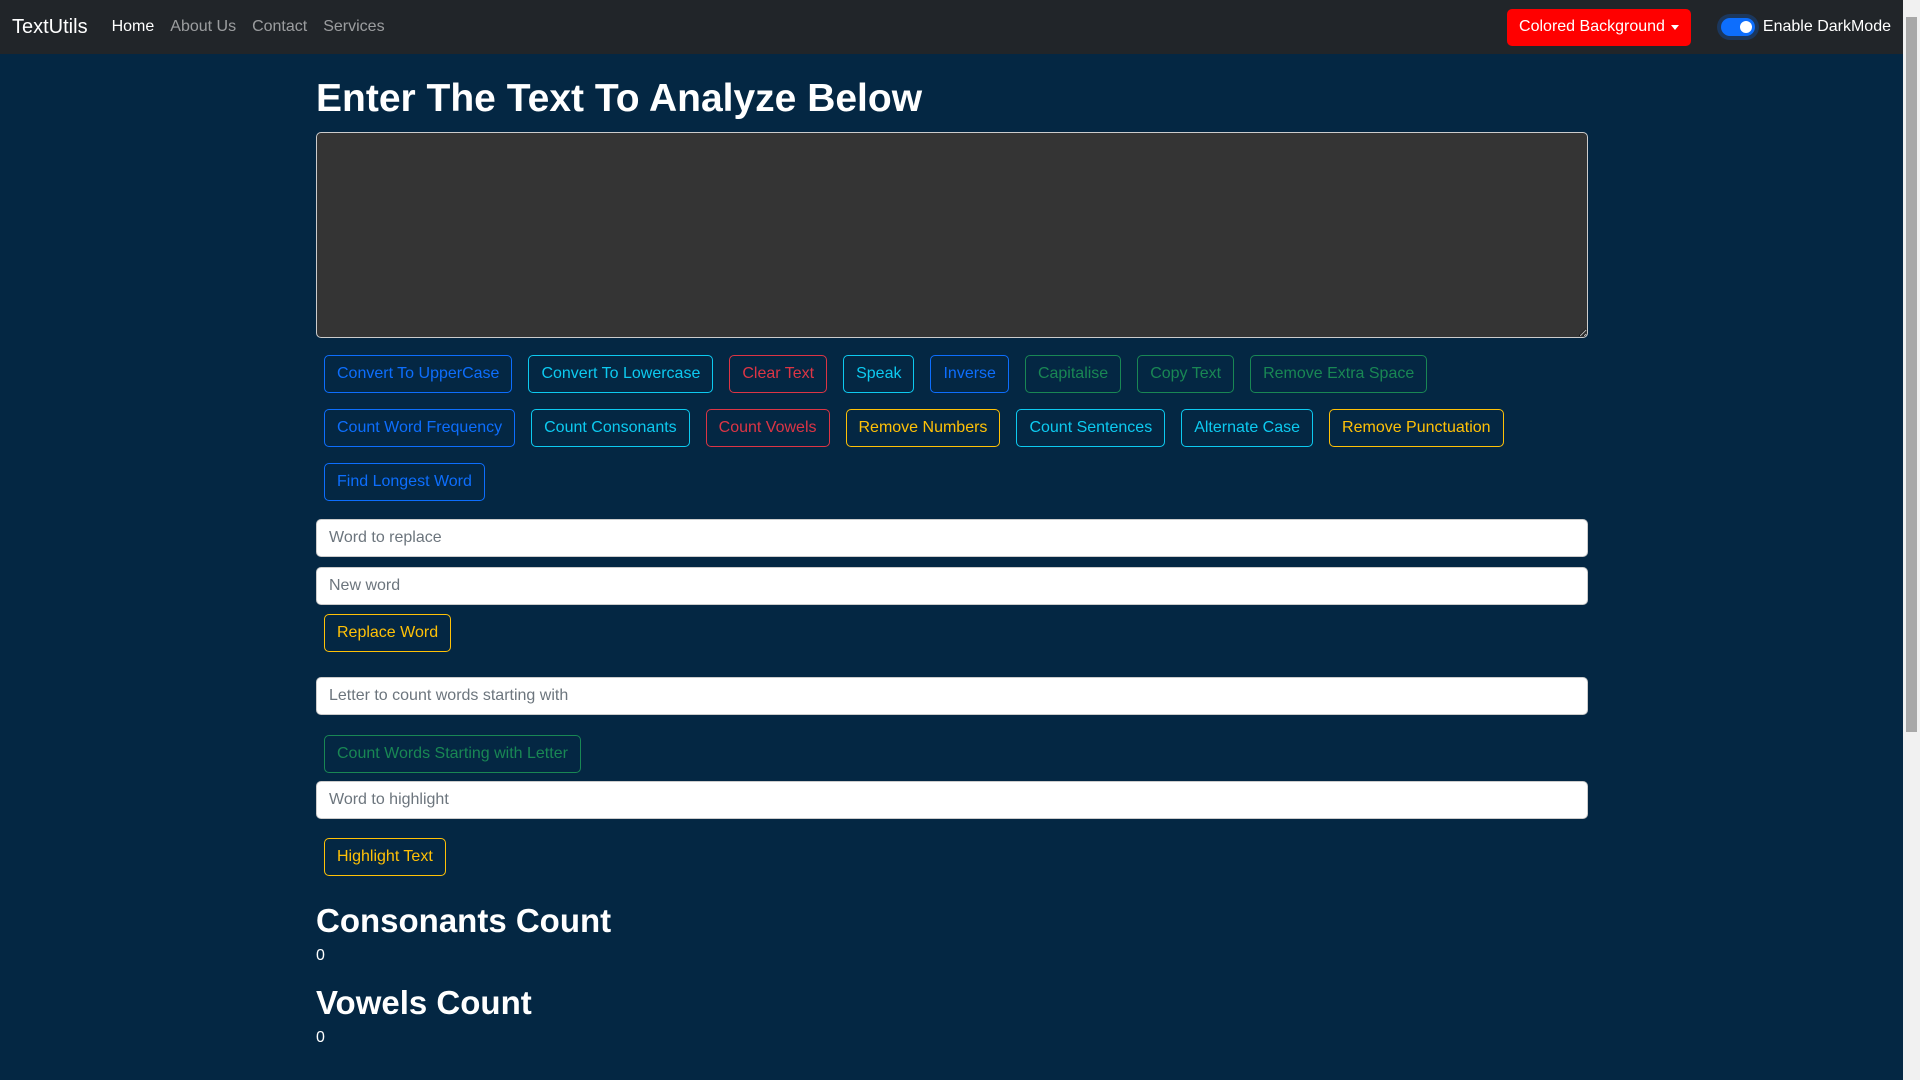  I want to click on nav-about: About Us, so click(203, 27).